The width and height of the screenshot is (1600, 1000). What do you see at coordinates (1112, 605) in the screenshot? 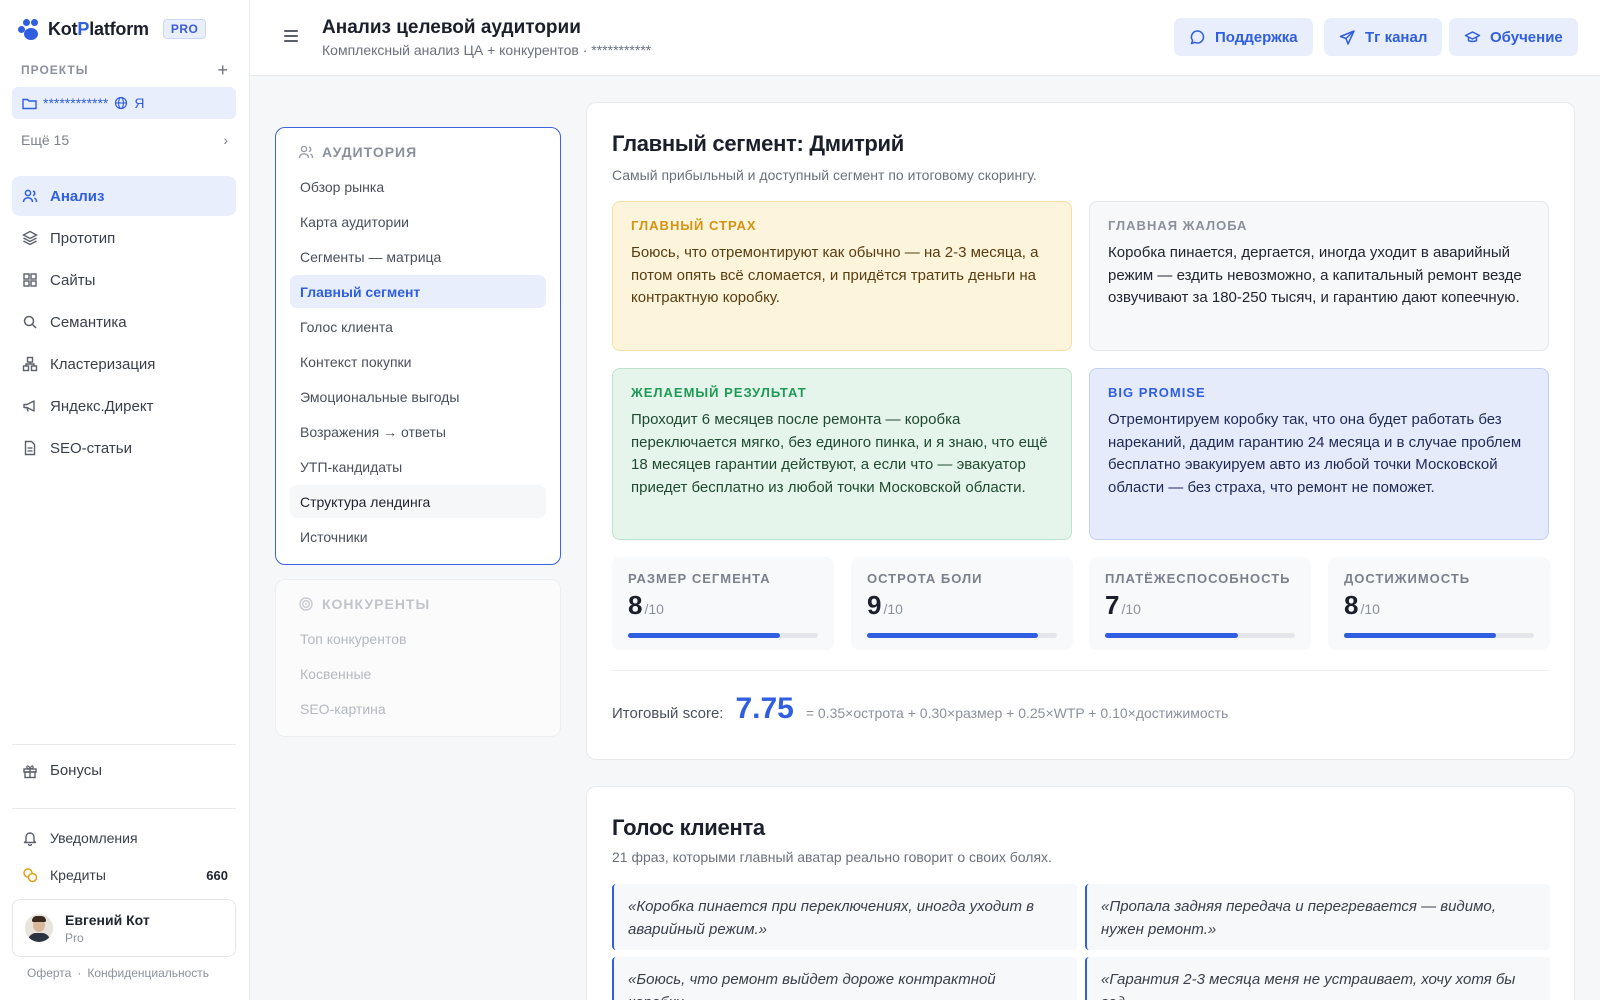
I see `metric-value: 7` at bounding box center [1112, 605].